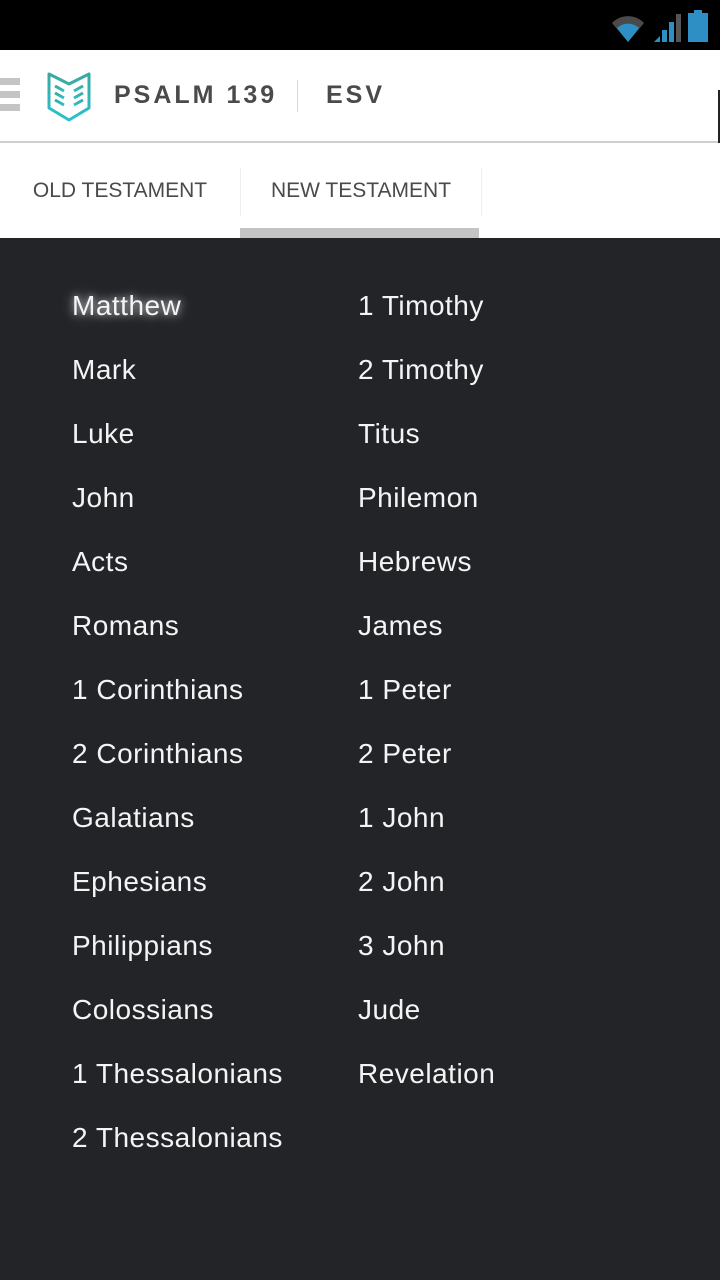 Image resolution: width=720 pixels, height=1280 pixels. Describe the element at coordinates (426, 370) in the screenshot. I see `book-item: 2 Timothy` at that location.